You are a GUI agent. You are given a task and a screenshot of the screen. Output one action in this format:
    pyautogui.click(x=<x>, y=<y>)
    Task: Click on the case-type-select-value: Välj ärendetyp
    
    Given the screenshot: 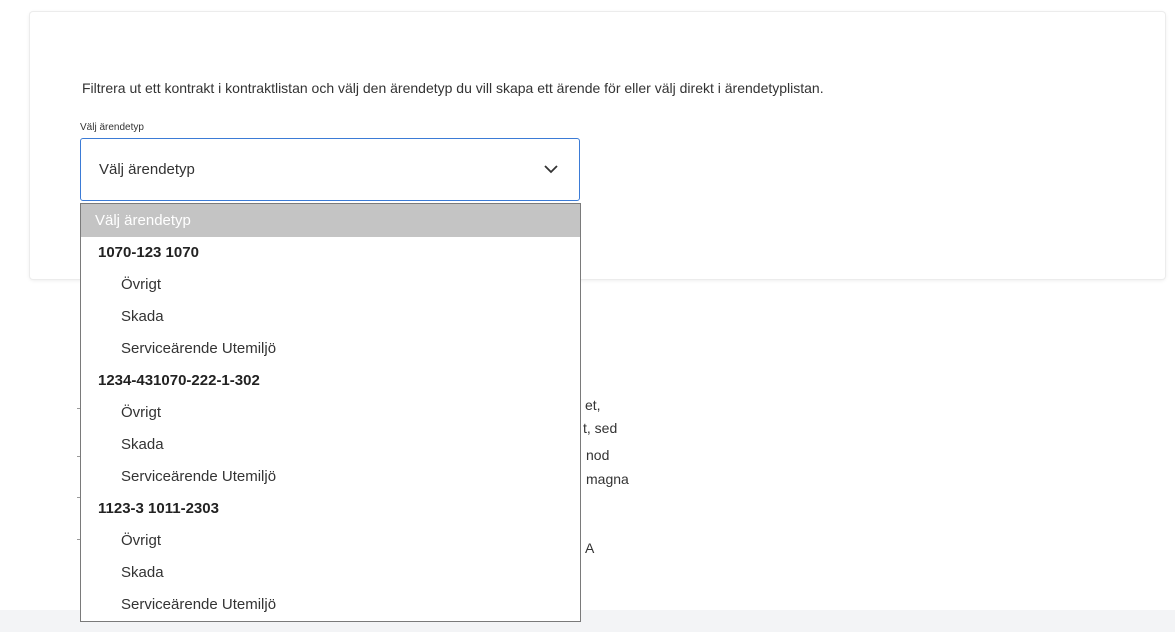 What is the action you would take?
    pyautogui.click(x=147, y=169)
    